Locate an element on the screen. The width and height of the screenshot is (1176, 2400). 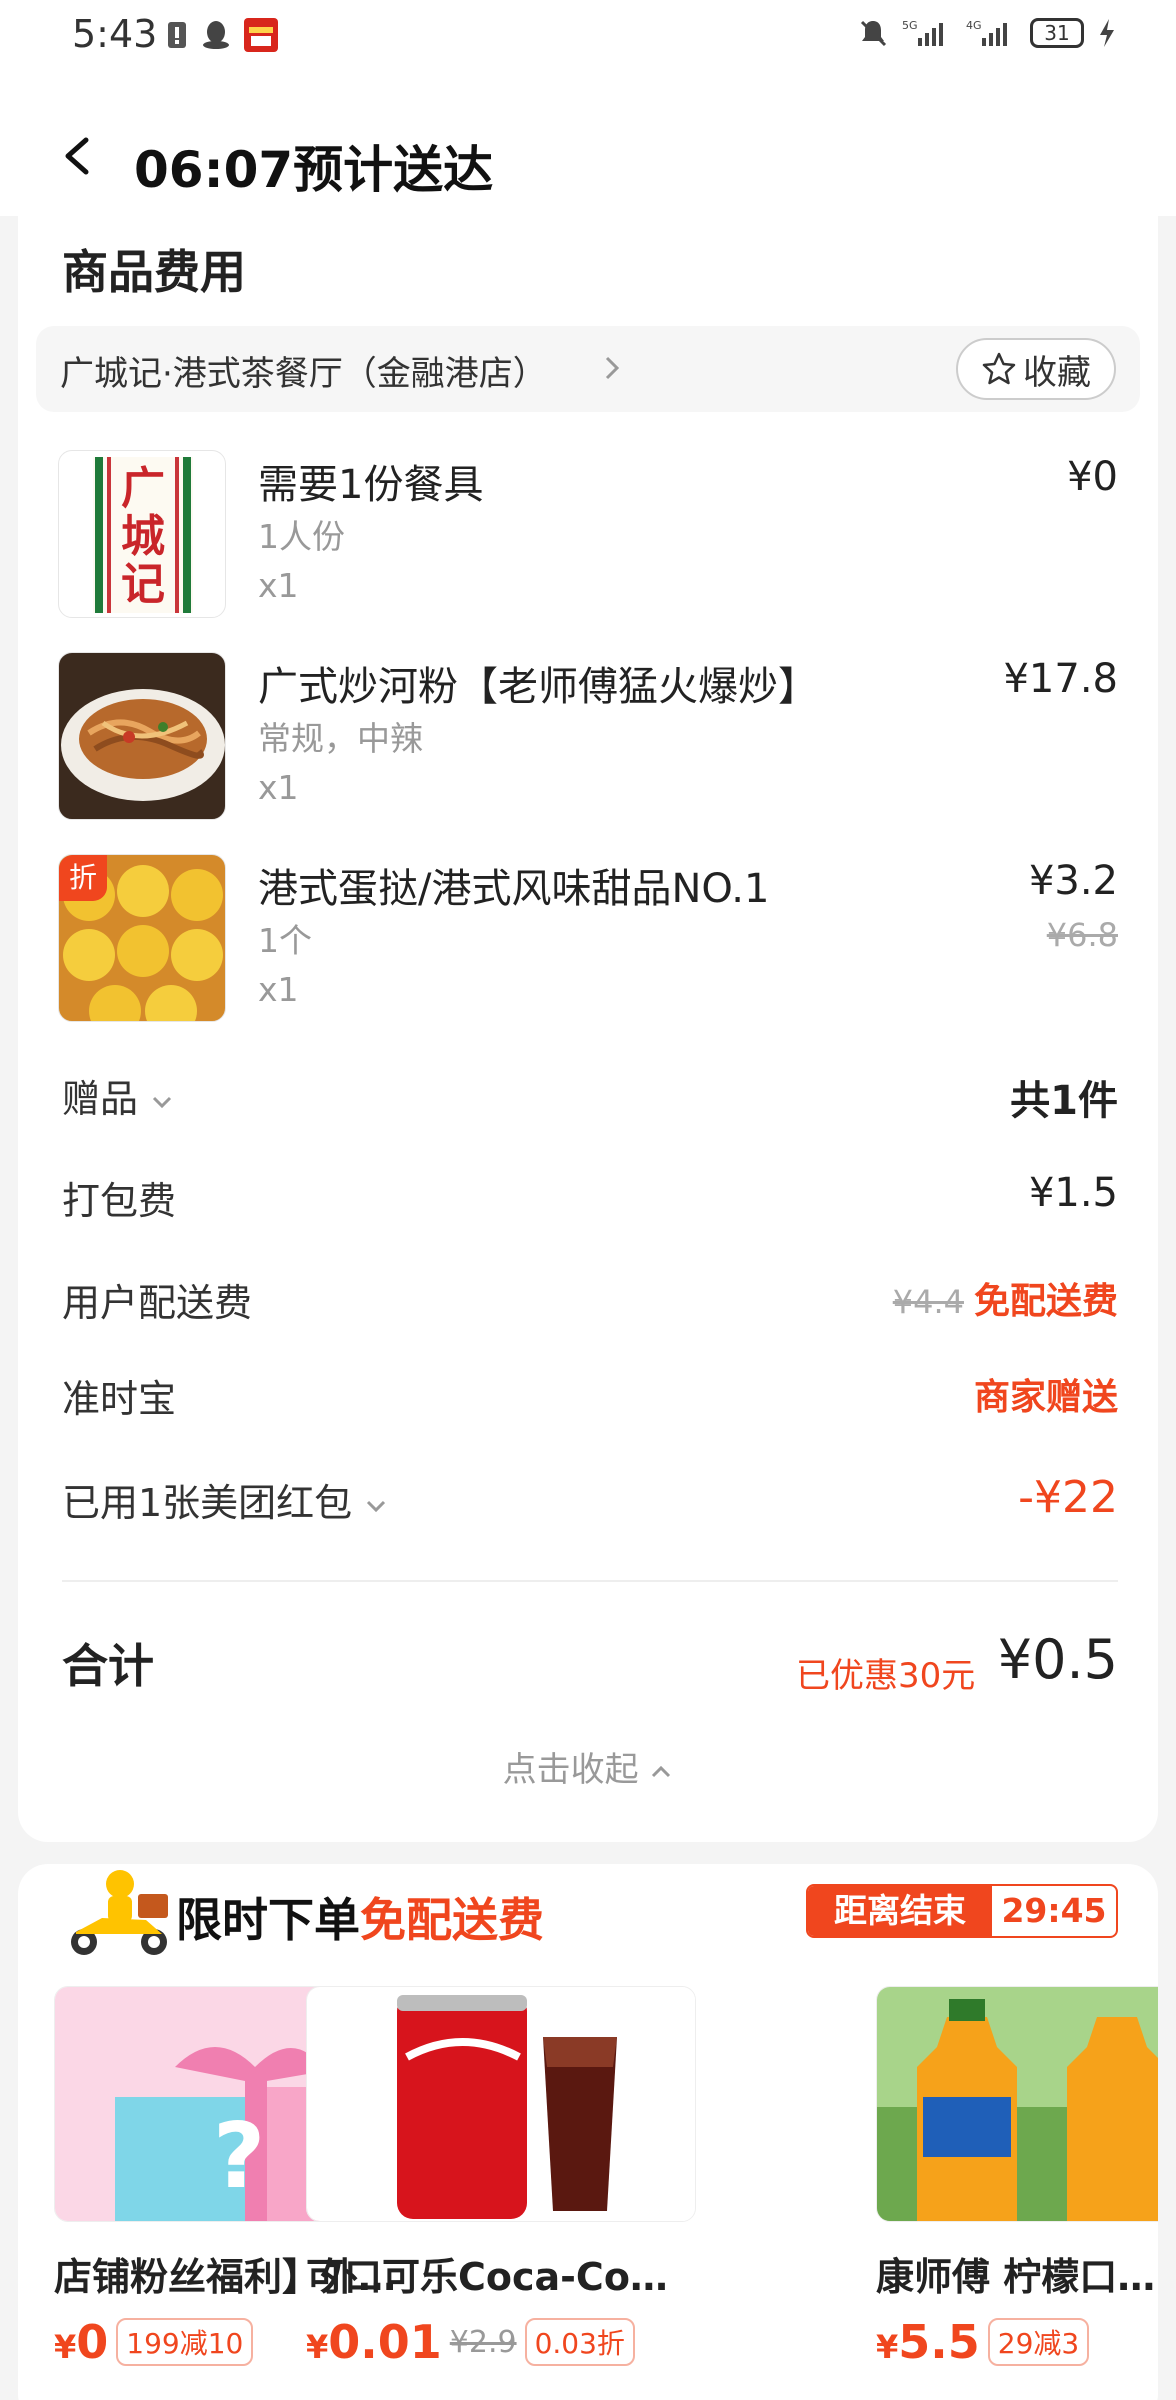
product-badge: 29减3 is located at coordinates (1038, 2342).